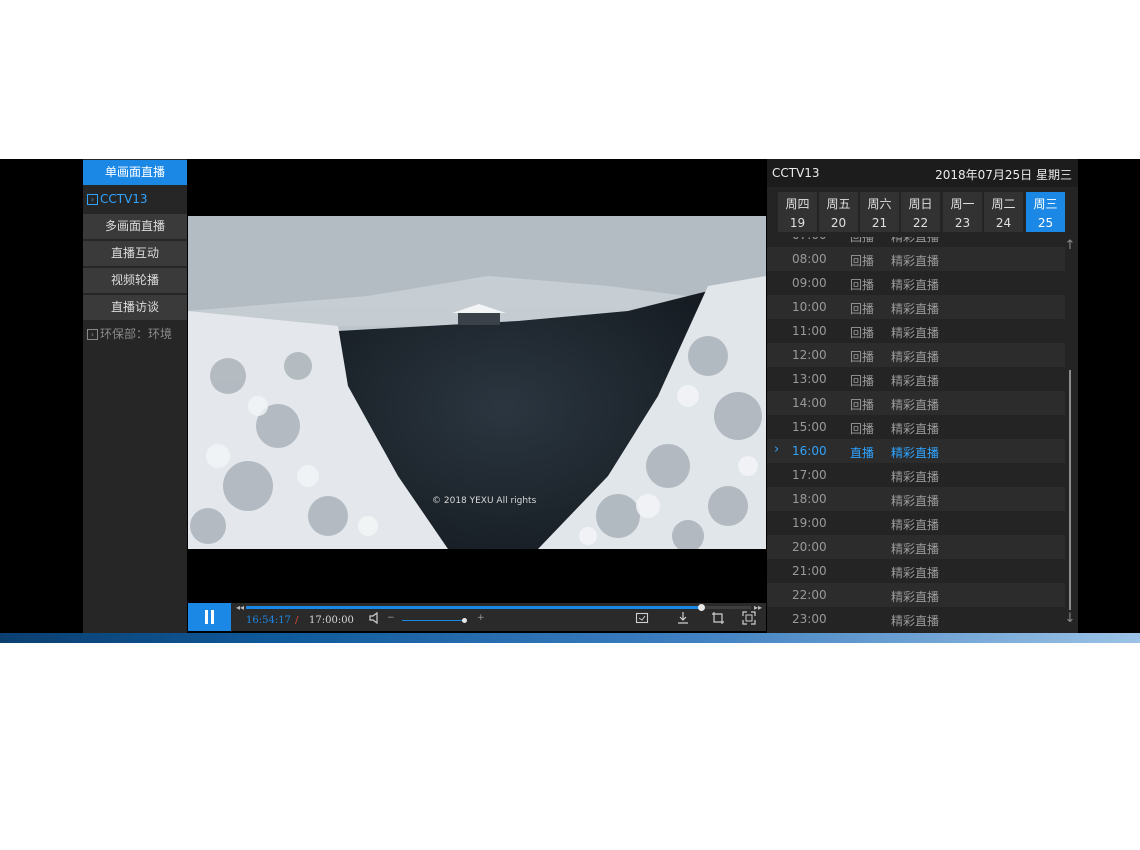 The height and width of the screenshot is (850, 1140). I want to click on schedule-row: 12:00 回播 精彩直播, so click(916, 355).